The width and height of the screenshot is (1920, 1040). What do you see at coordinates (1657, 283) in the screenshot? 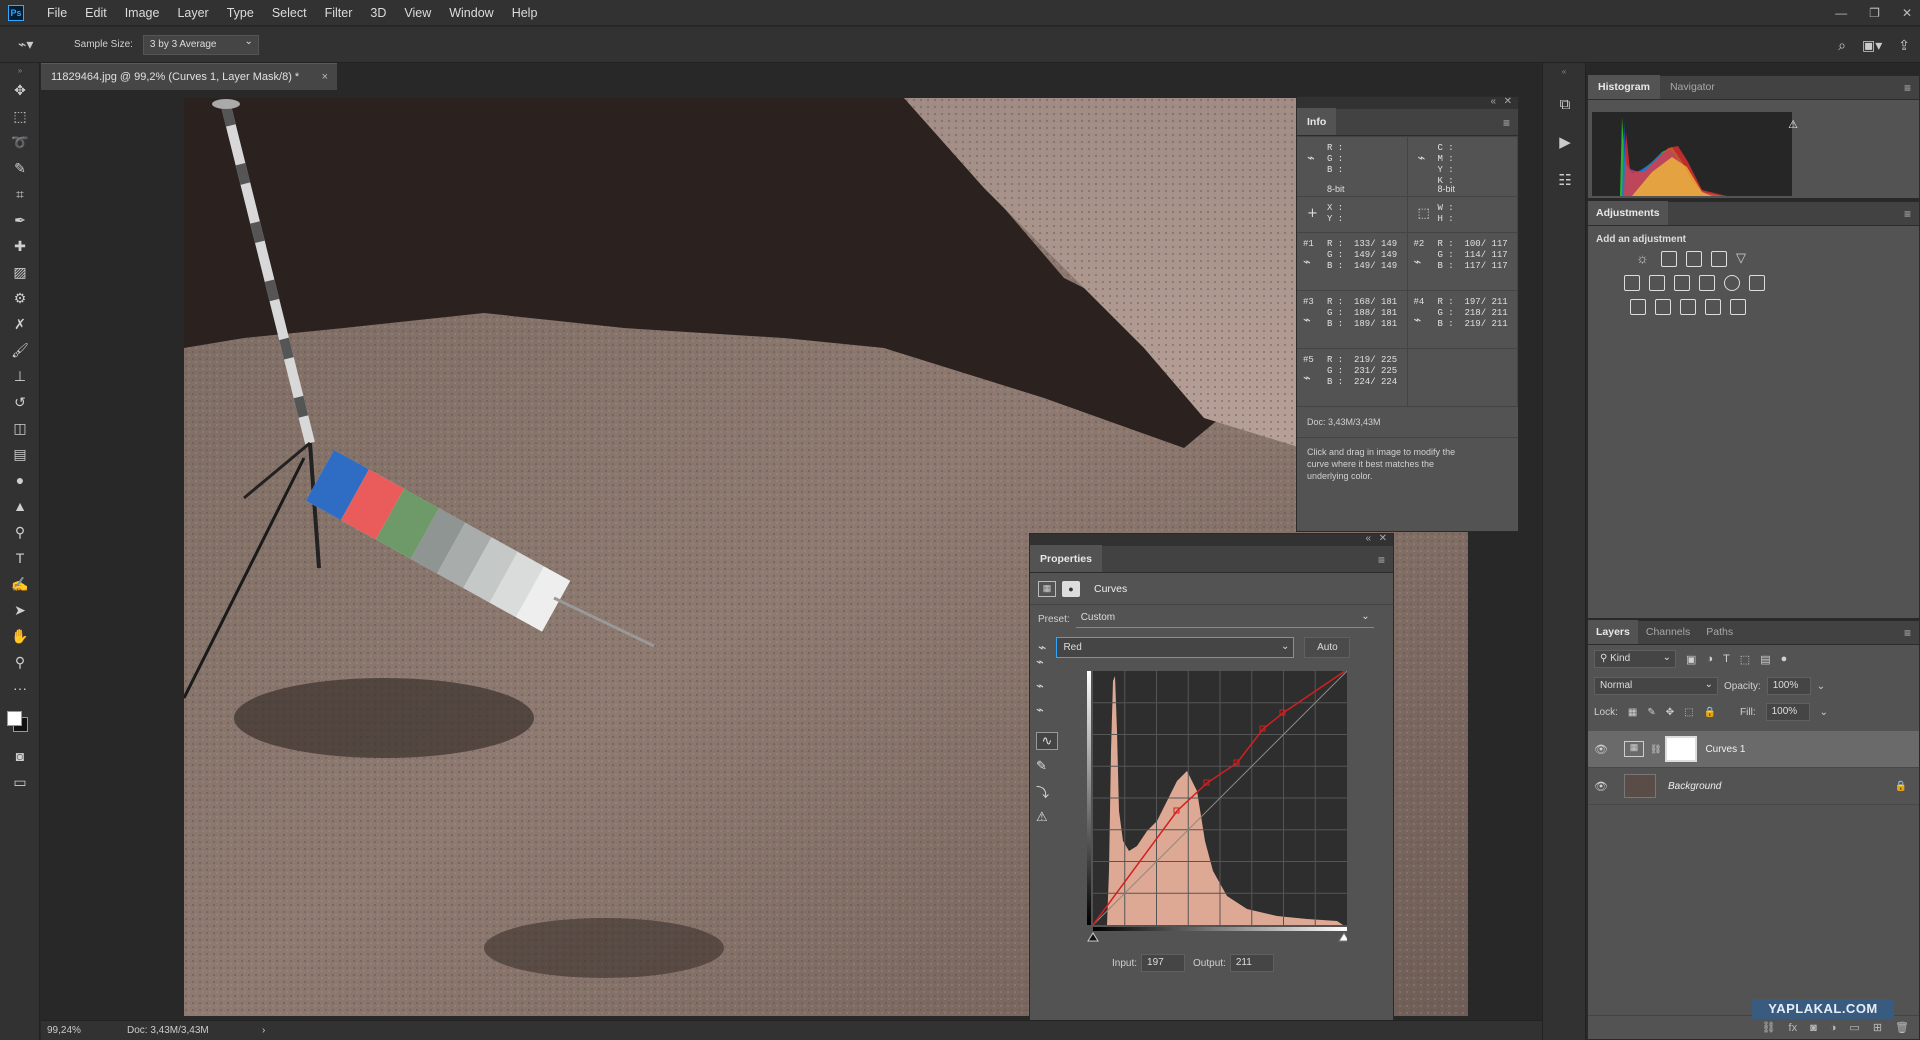
I see `color-balance-icon` at bounding box center [1657, 283].